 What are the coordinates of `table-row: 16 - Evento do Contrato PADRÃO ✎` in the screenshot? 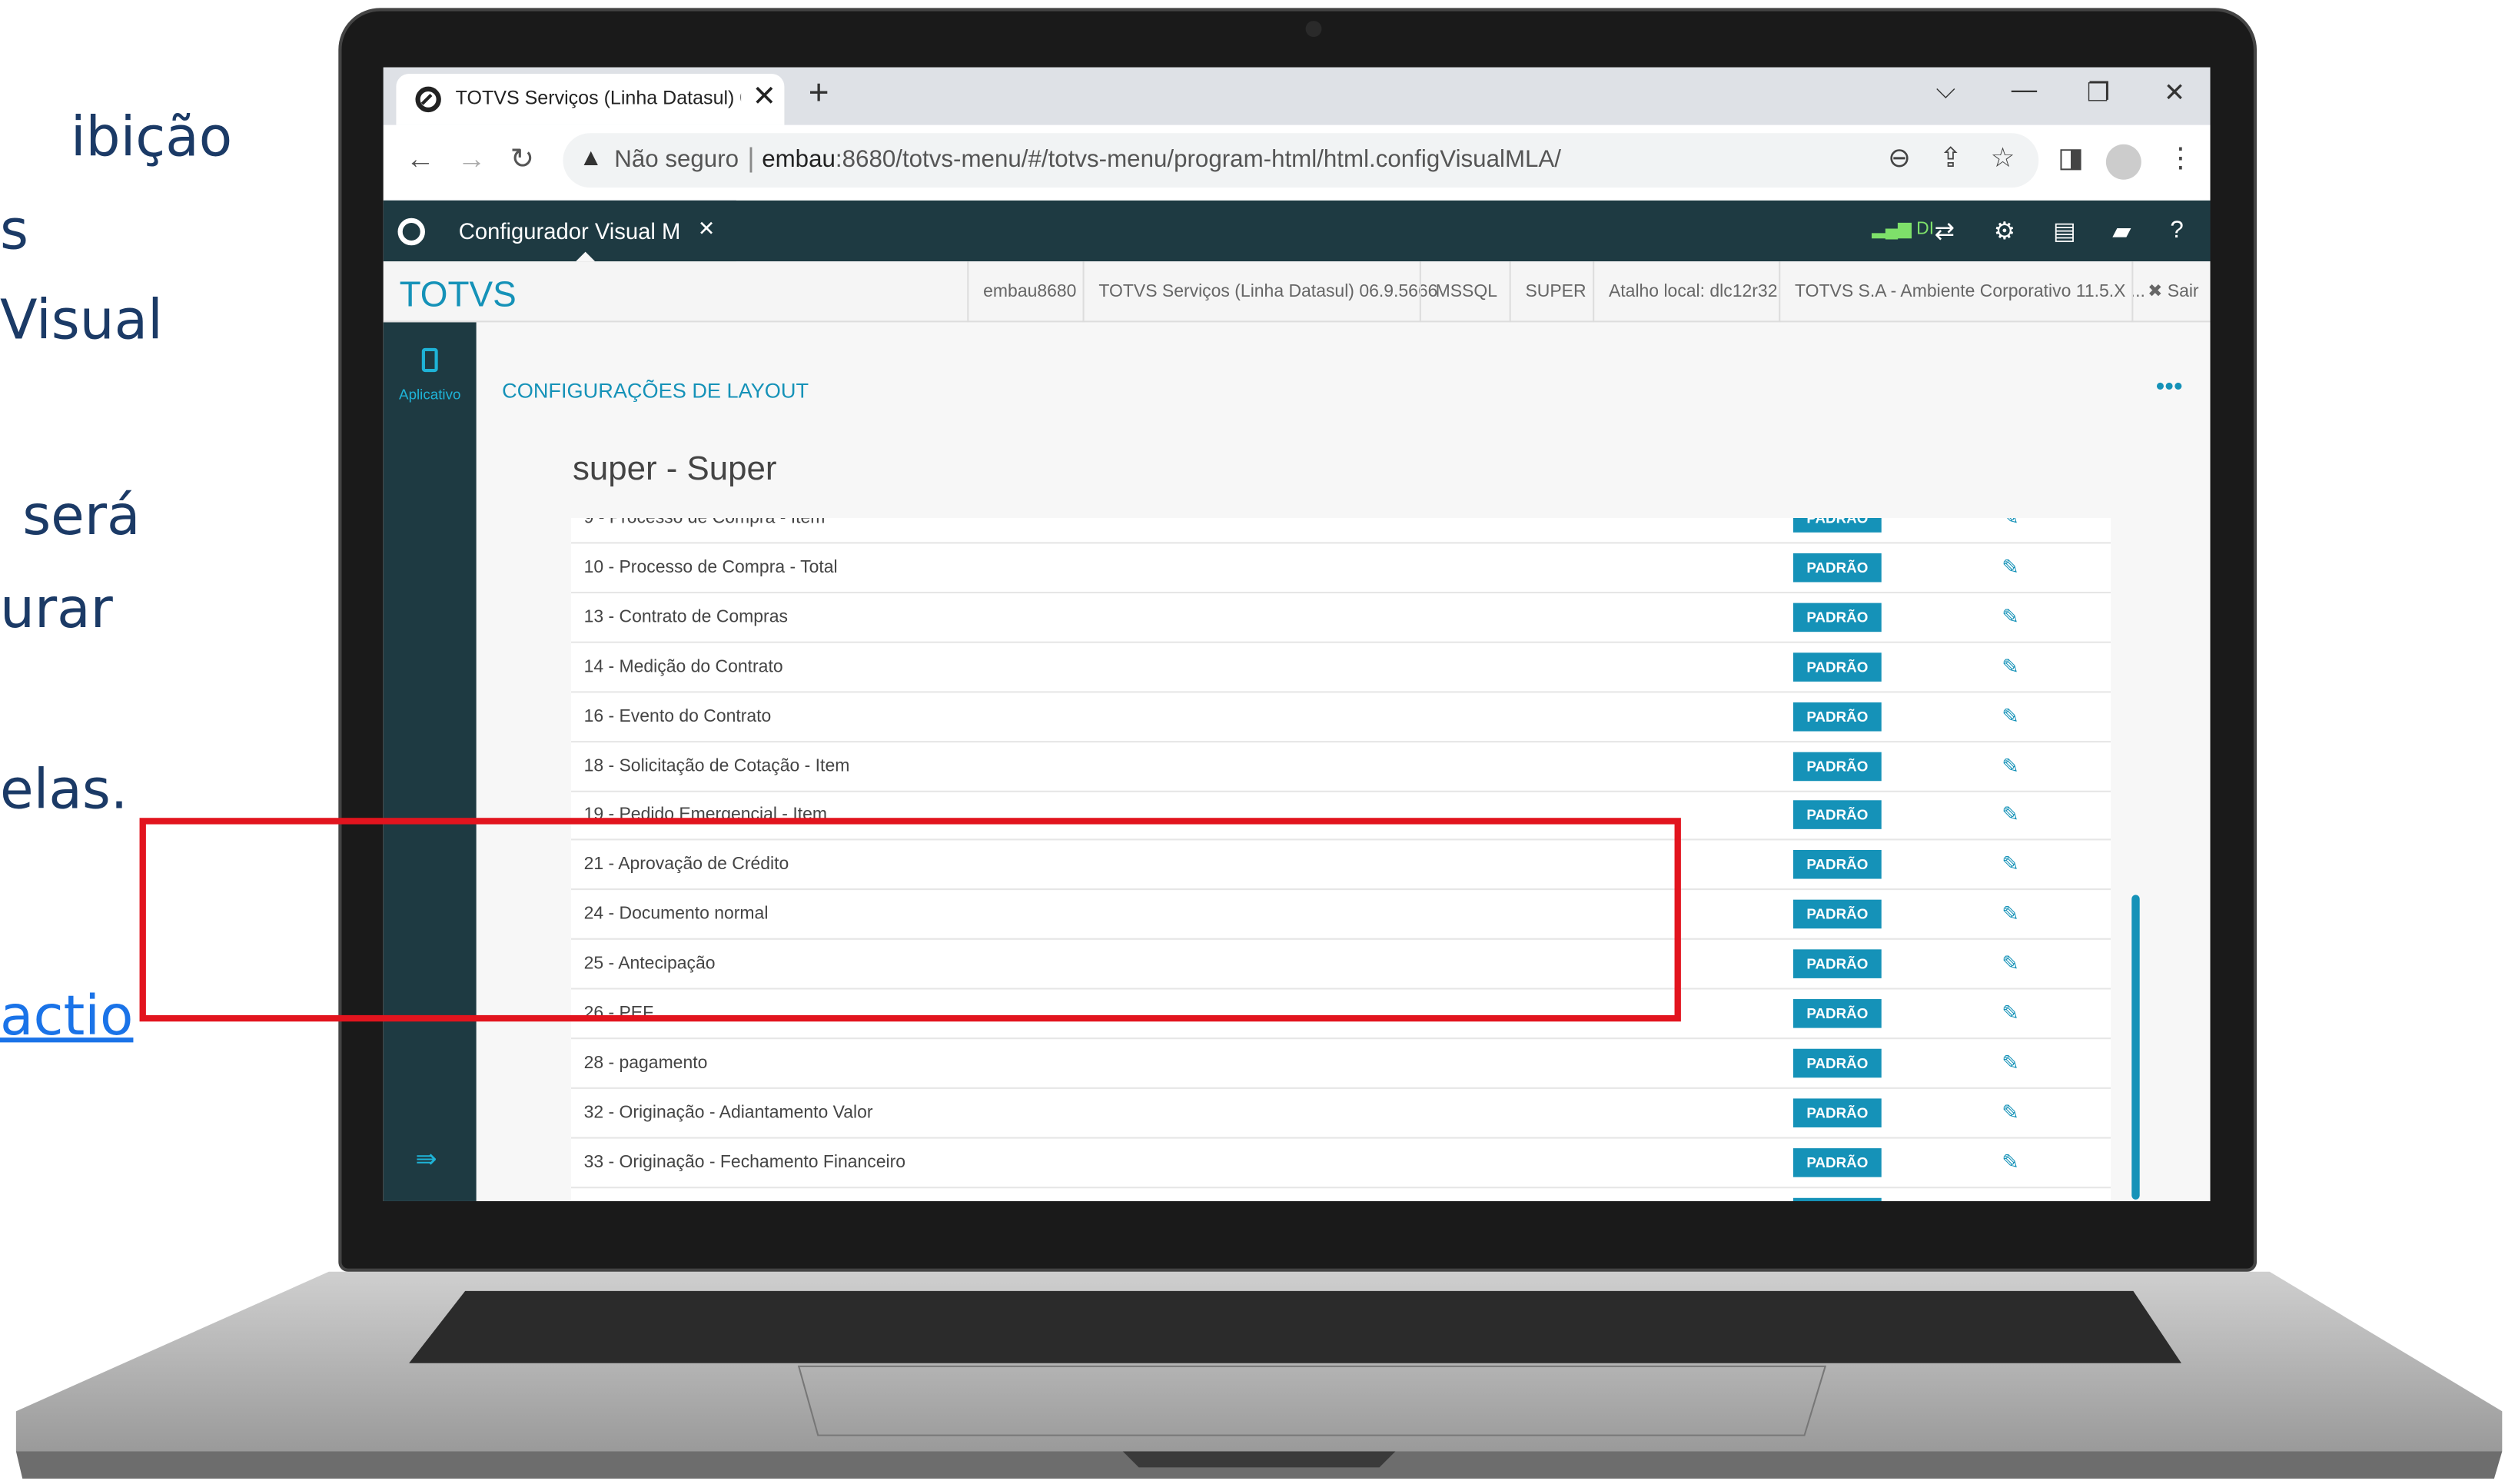 It's located at (1340, 717).